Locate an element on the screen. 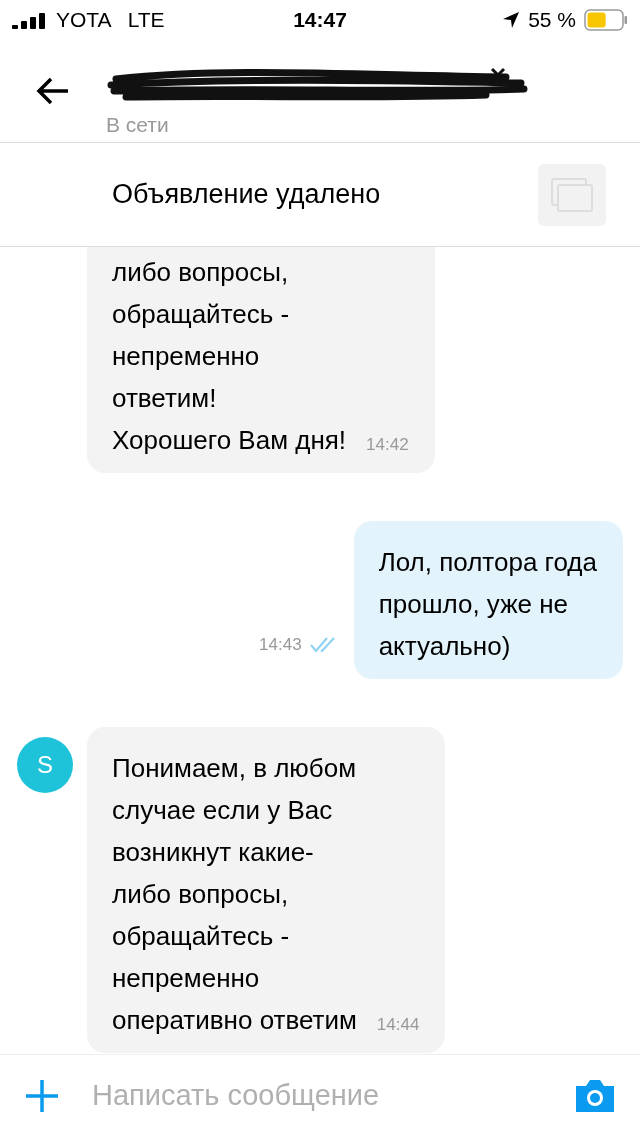  message-text: Понимаем, в любом случае если у Вас возникнут какие- либо вопросы, обращайтесь - непременно оперативно ответим is located at coordinates (234, 894).